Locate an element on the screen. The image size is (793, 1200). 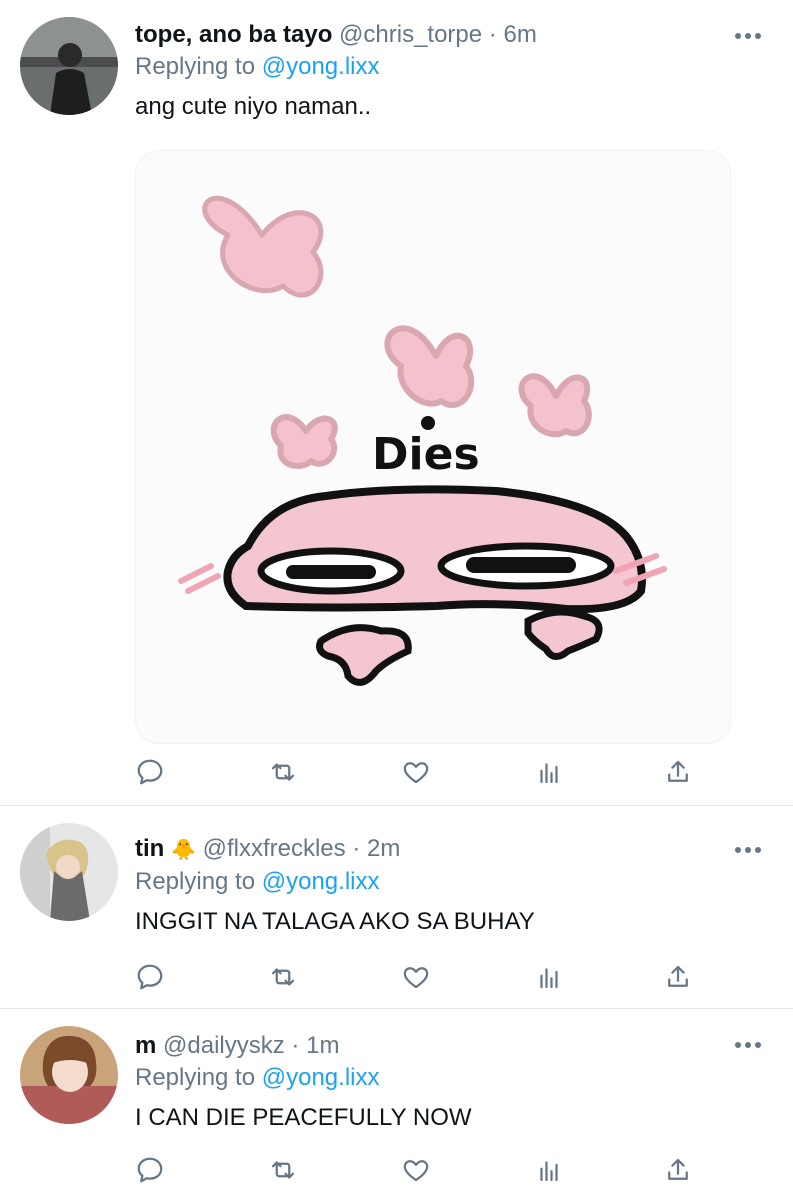
timestamp: 1m is located at coordinates (322, 1045).